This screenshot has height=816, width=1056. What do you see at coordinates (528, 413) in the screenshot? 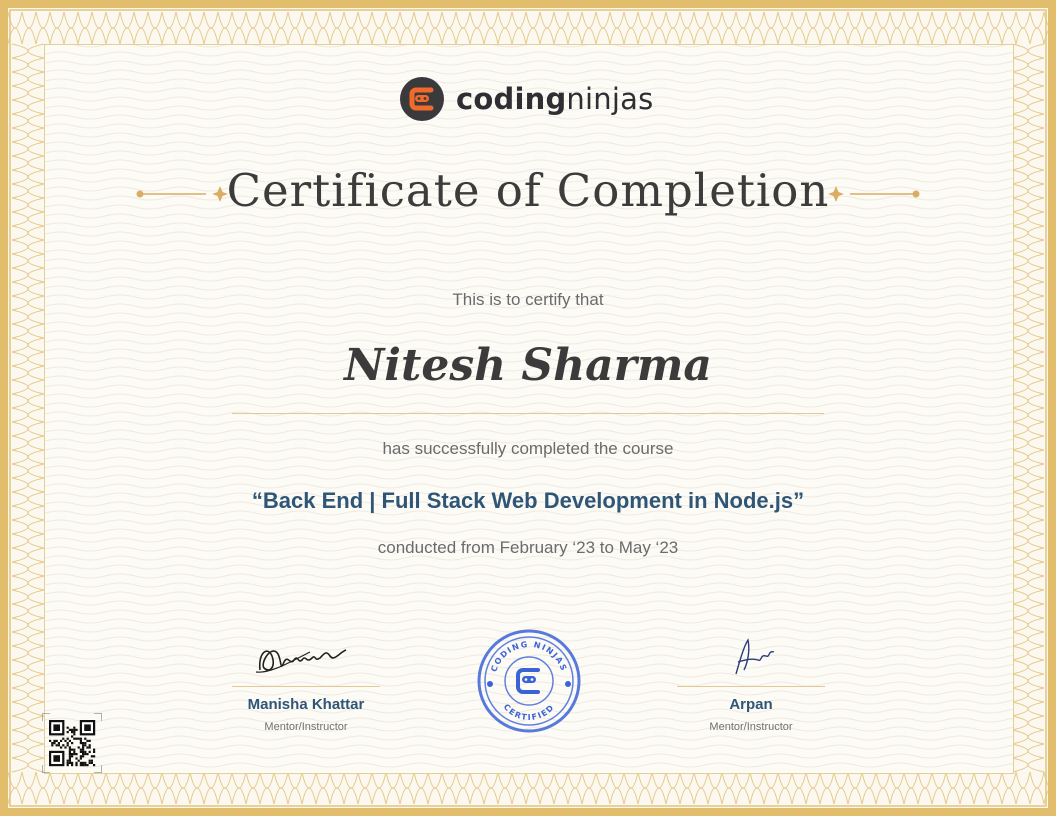
I see `recipient-underline` at bounding box center [528, 413].